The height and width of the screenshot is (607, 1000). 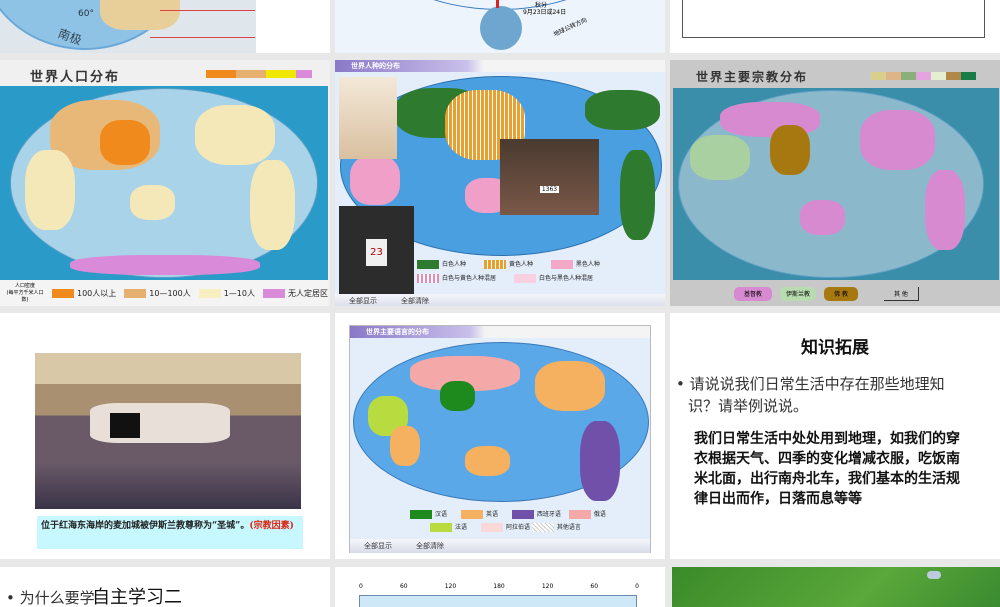 What do you see at coordinates (548, 514) in the screenshot?
I see `legend-item: 西班牙语` at bounding box center [548, 514].